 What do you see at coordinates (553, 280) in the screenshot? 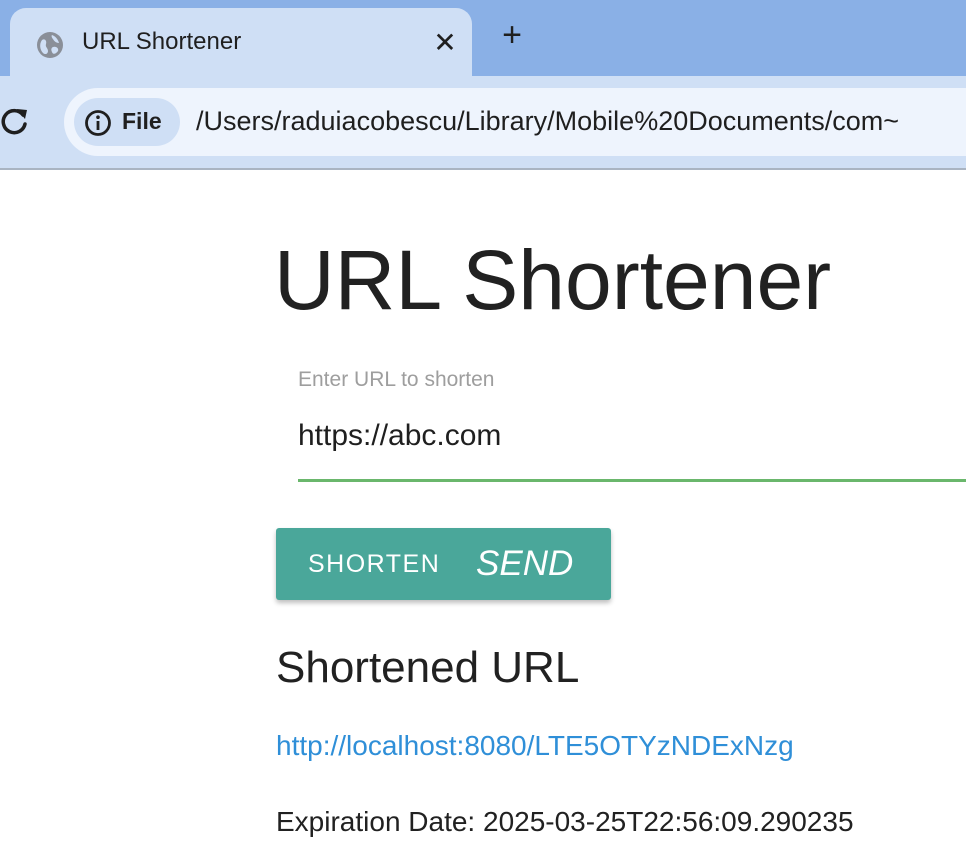
I see `page-title: URL Shortener` at bounding box center [553, 280].